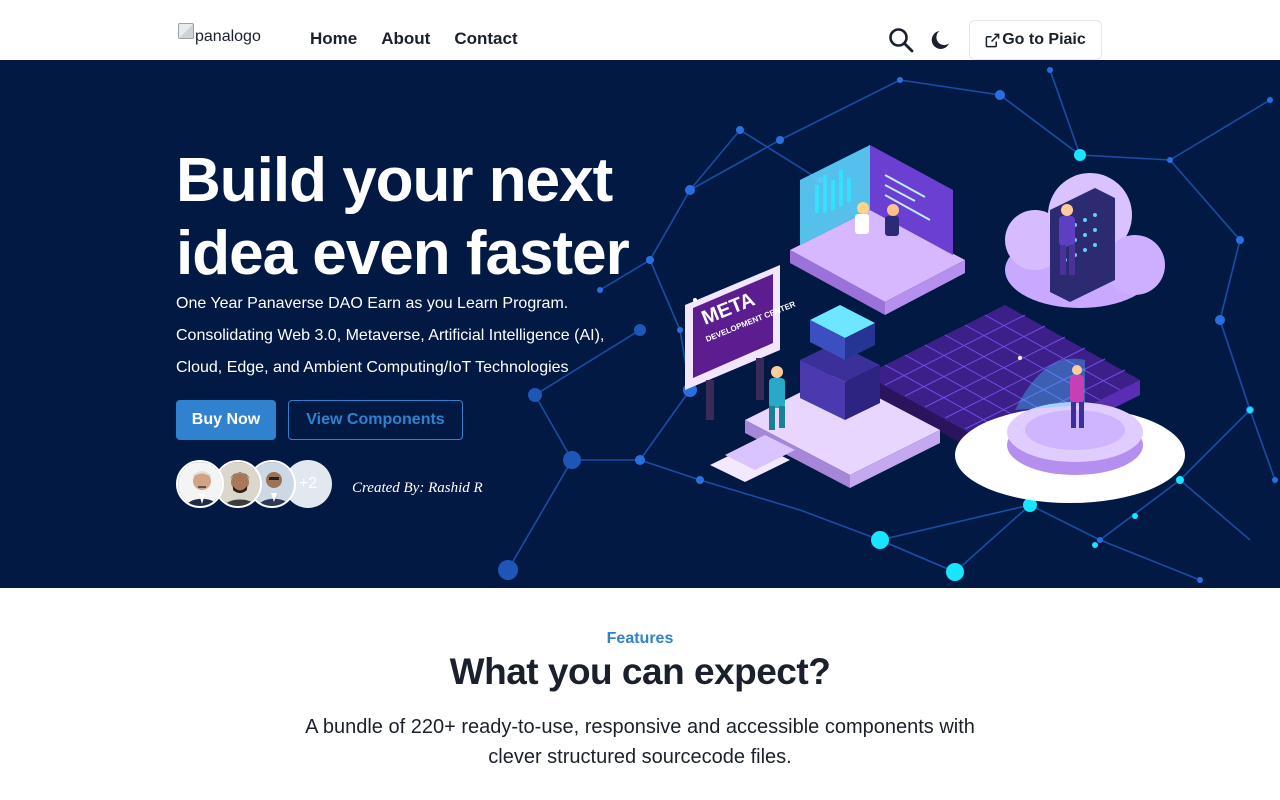 The height and width of the screenshot is (800, 1280). I want to click on nav-link-about: About, so click(405, 39).